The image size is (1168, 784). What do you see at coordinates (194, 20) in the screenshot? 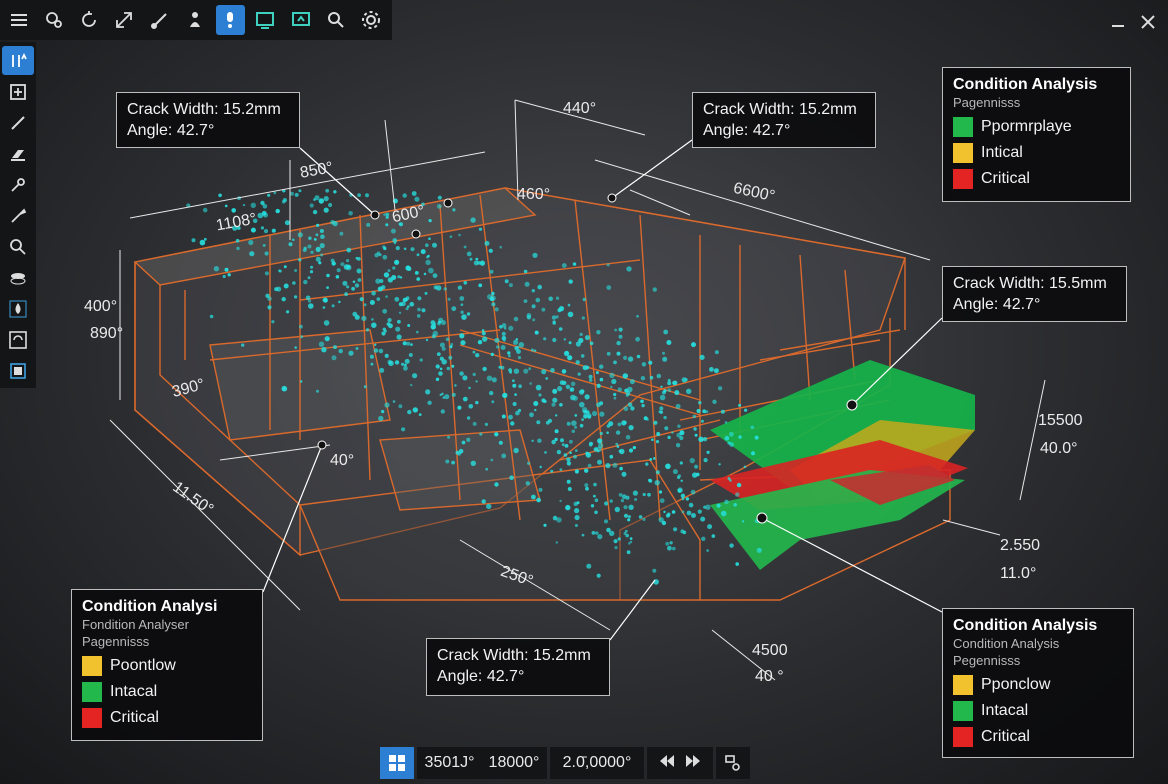
I see `person-icon` at bounding box center [194, 20].